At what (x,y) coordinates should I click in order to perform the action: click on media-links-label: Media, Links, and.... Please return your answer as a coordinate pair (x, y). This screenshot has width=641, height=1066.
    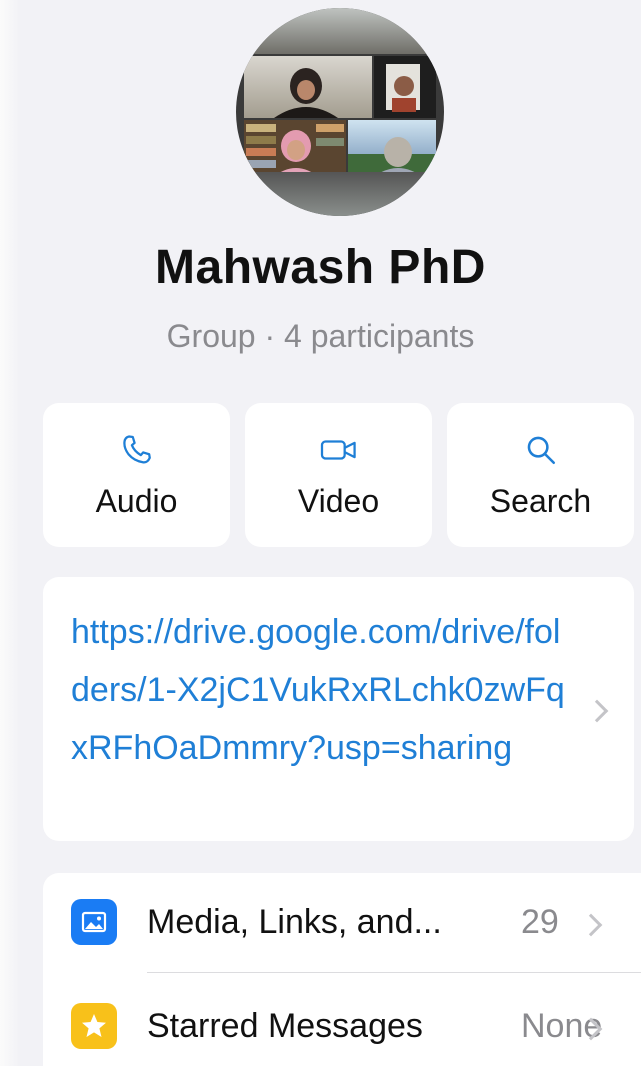
    Looking at the image, I should click on (294, 922).